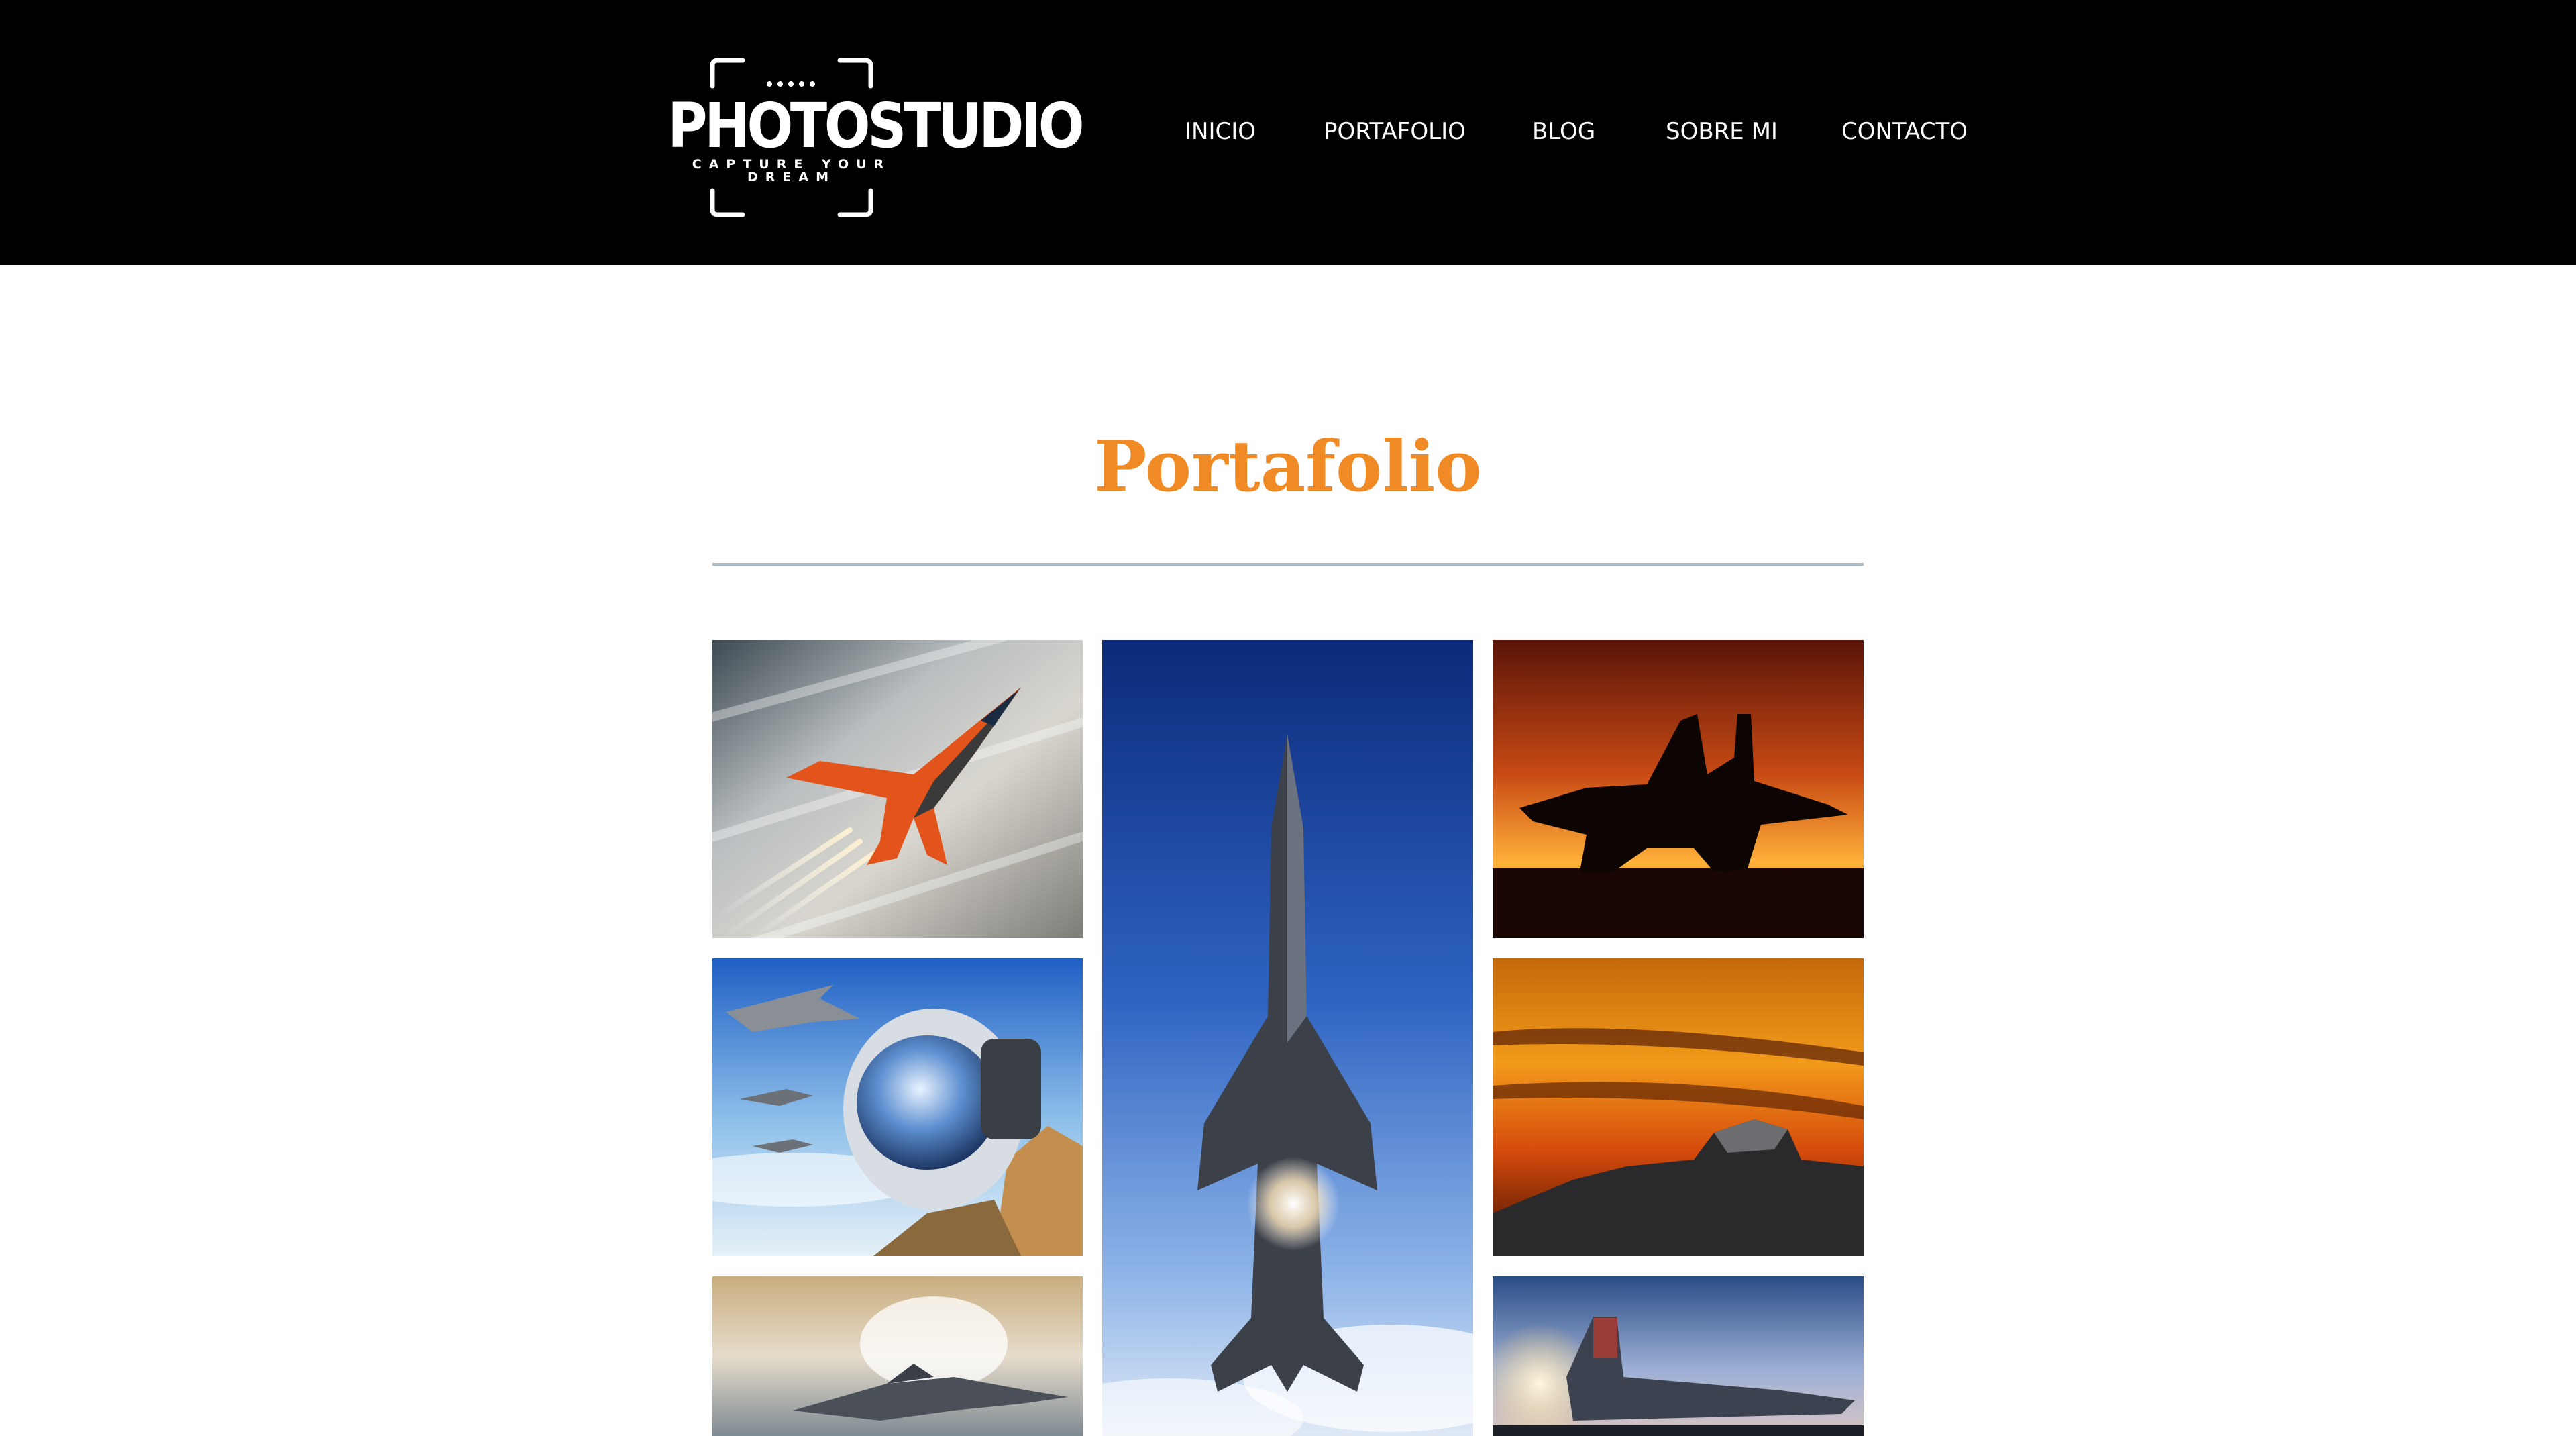 The width and height of the screenshot is (2576, 1436). I want to click on gallery-photo-pilot-helmet, so click(897, 1107).